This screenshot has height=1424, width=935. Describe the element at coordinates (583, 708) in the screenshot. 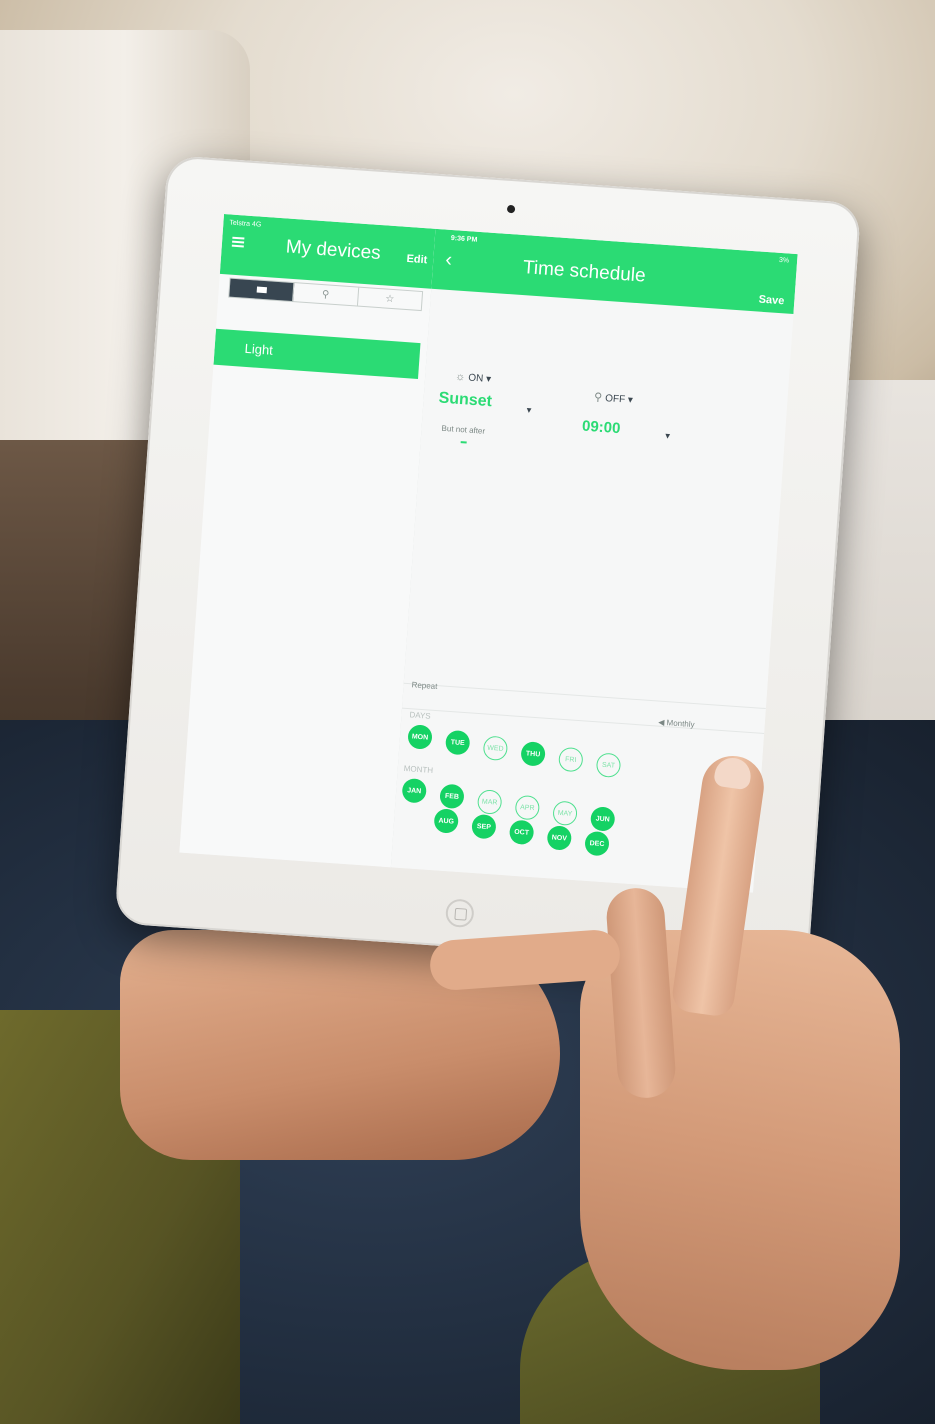

I see `repeat-row` at that location.